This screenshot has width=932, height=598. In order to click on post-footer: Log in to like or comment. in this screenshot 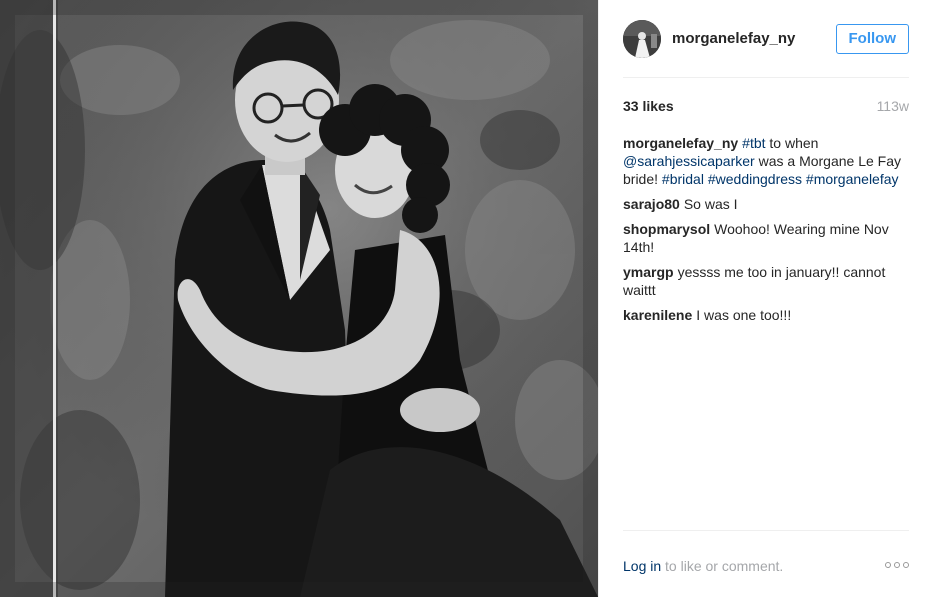, I will do `click(766, 564)`.